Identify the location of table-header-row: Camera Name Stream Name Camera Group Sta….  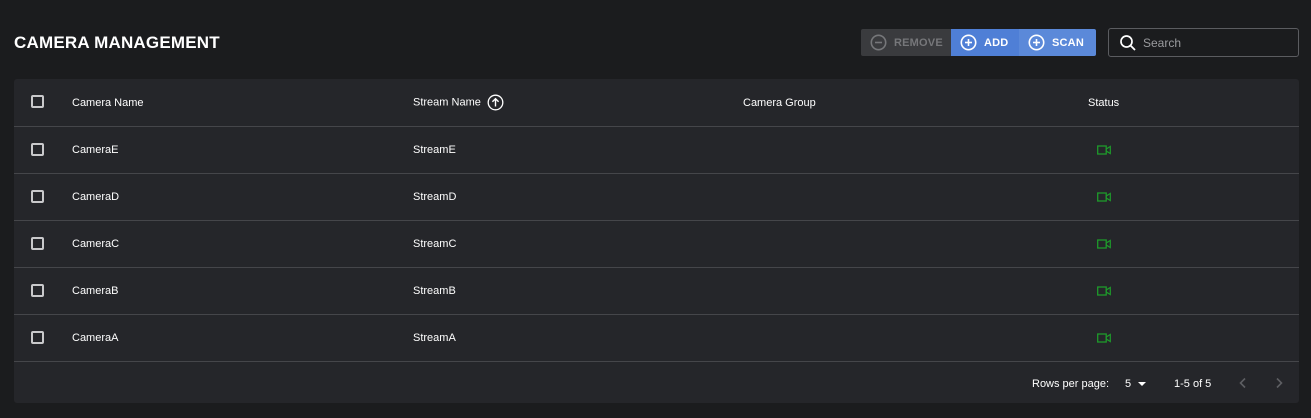
(656, 103).